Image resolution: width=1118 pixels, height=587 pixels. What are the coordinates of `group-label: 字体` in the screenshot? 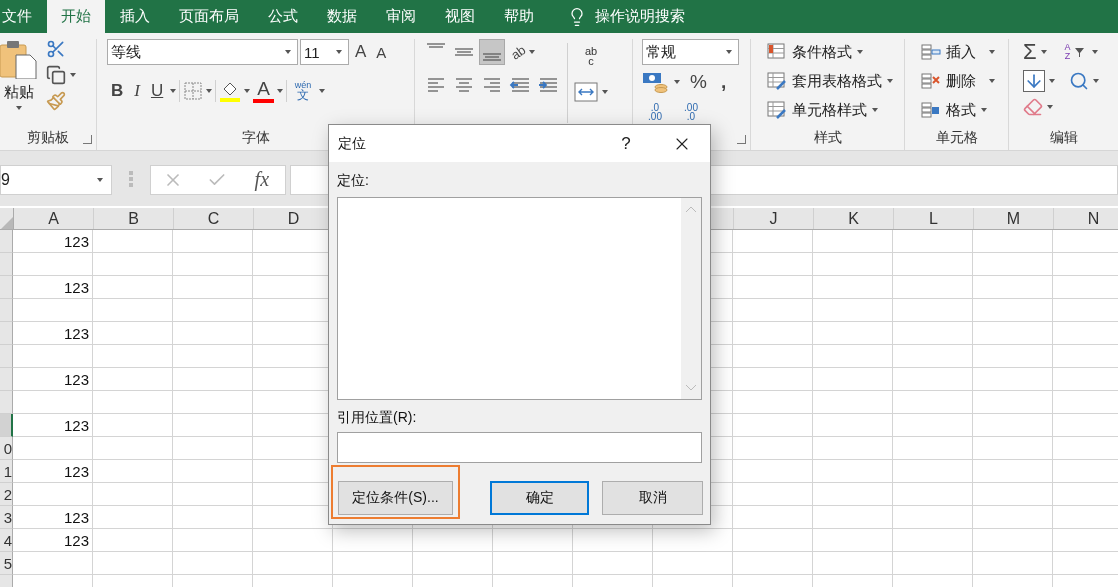 It's located at (255, 137).